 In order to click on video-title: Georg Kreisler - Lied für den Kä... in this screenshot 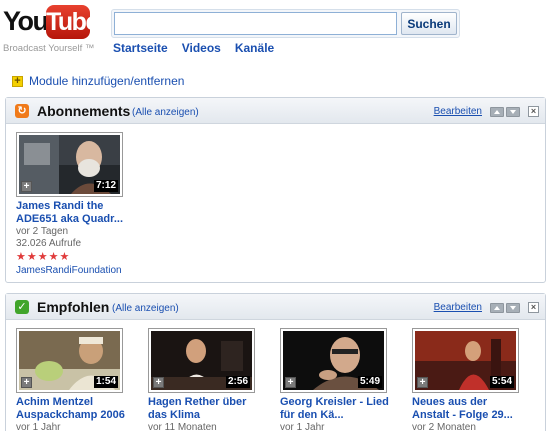, I will do `click(340, 409)`.